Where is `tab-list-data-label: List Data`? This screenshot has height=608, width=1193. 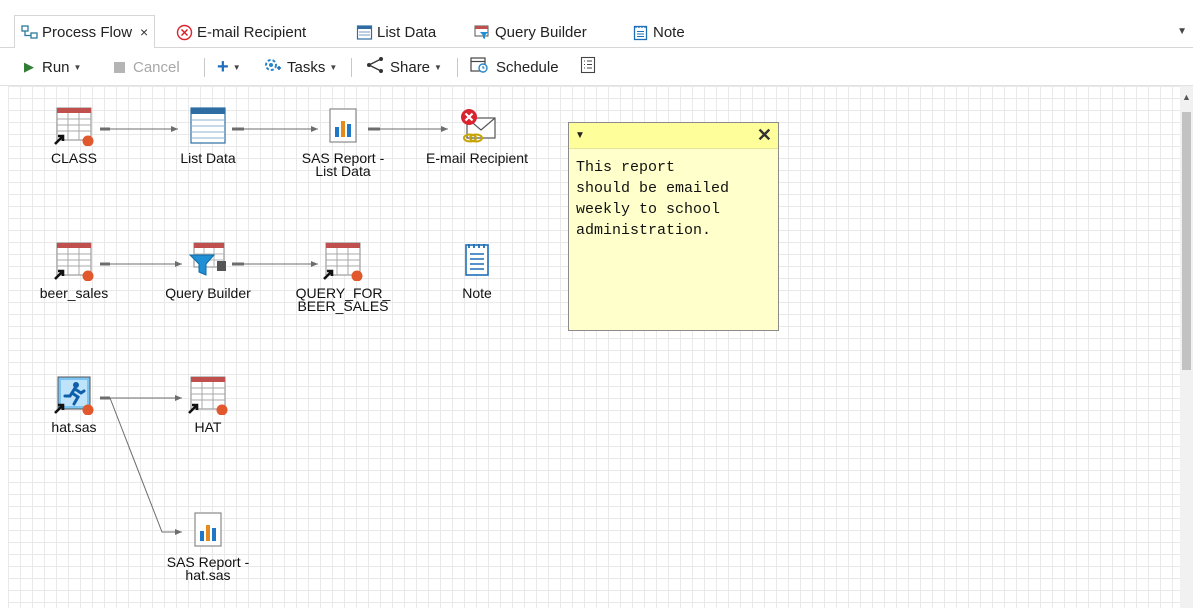
tab-list-data-label: List Data is located at coordinates (407, 32).